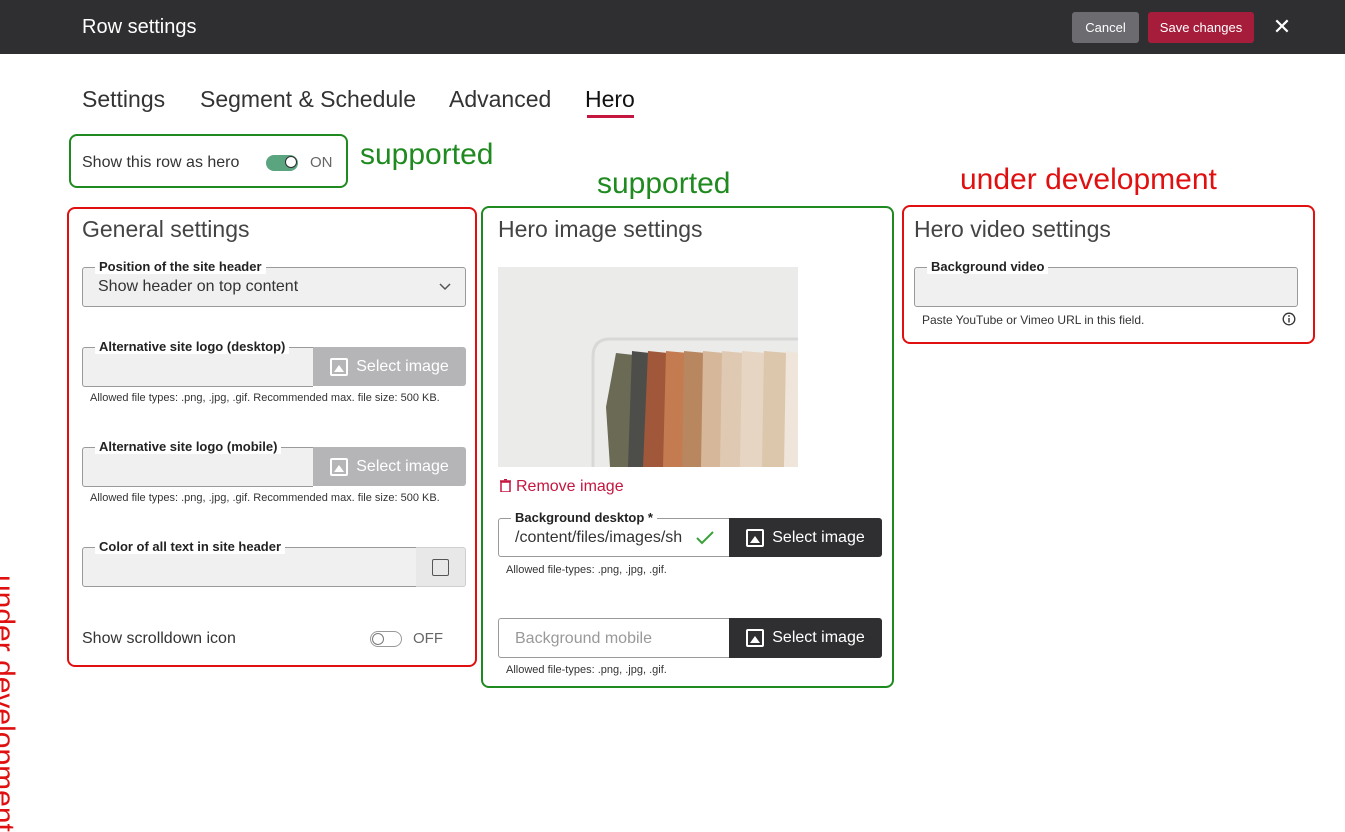 The height and width of the screenshot is (832, 1345). What do you see at coordinates (427, 154) in the screenshot?
I see `annotation-supported-toggle: supported` at bounding box center [427, 154].